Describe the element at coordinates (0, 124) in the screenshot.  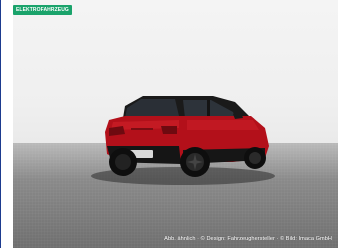
I see `left-frame-border` at that location.